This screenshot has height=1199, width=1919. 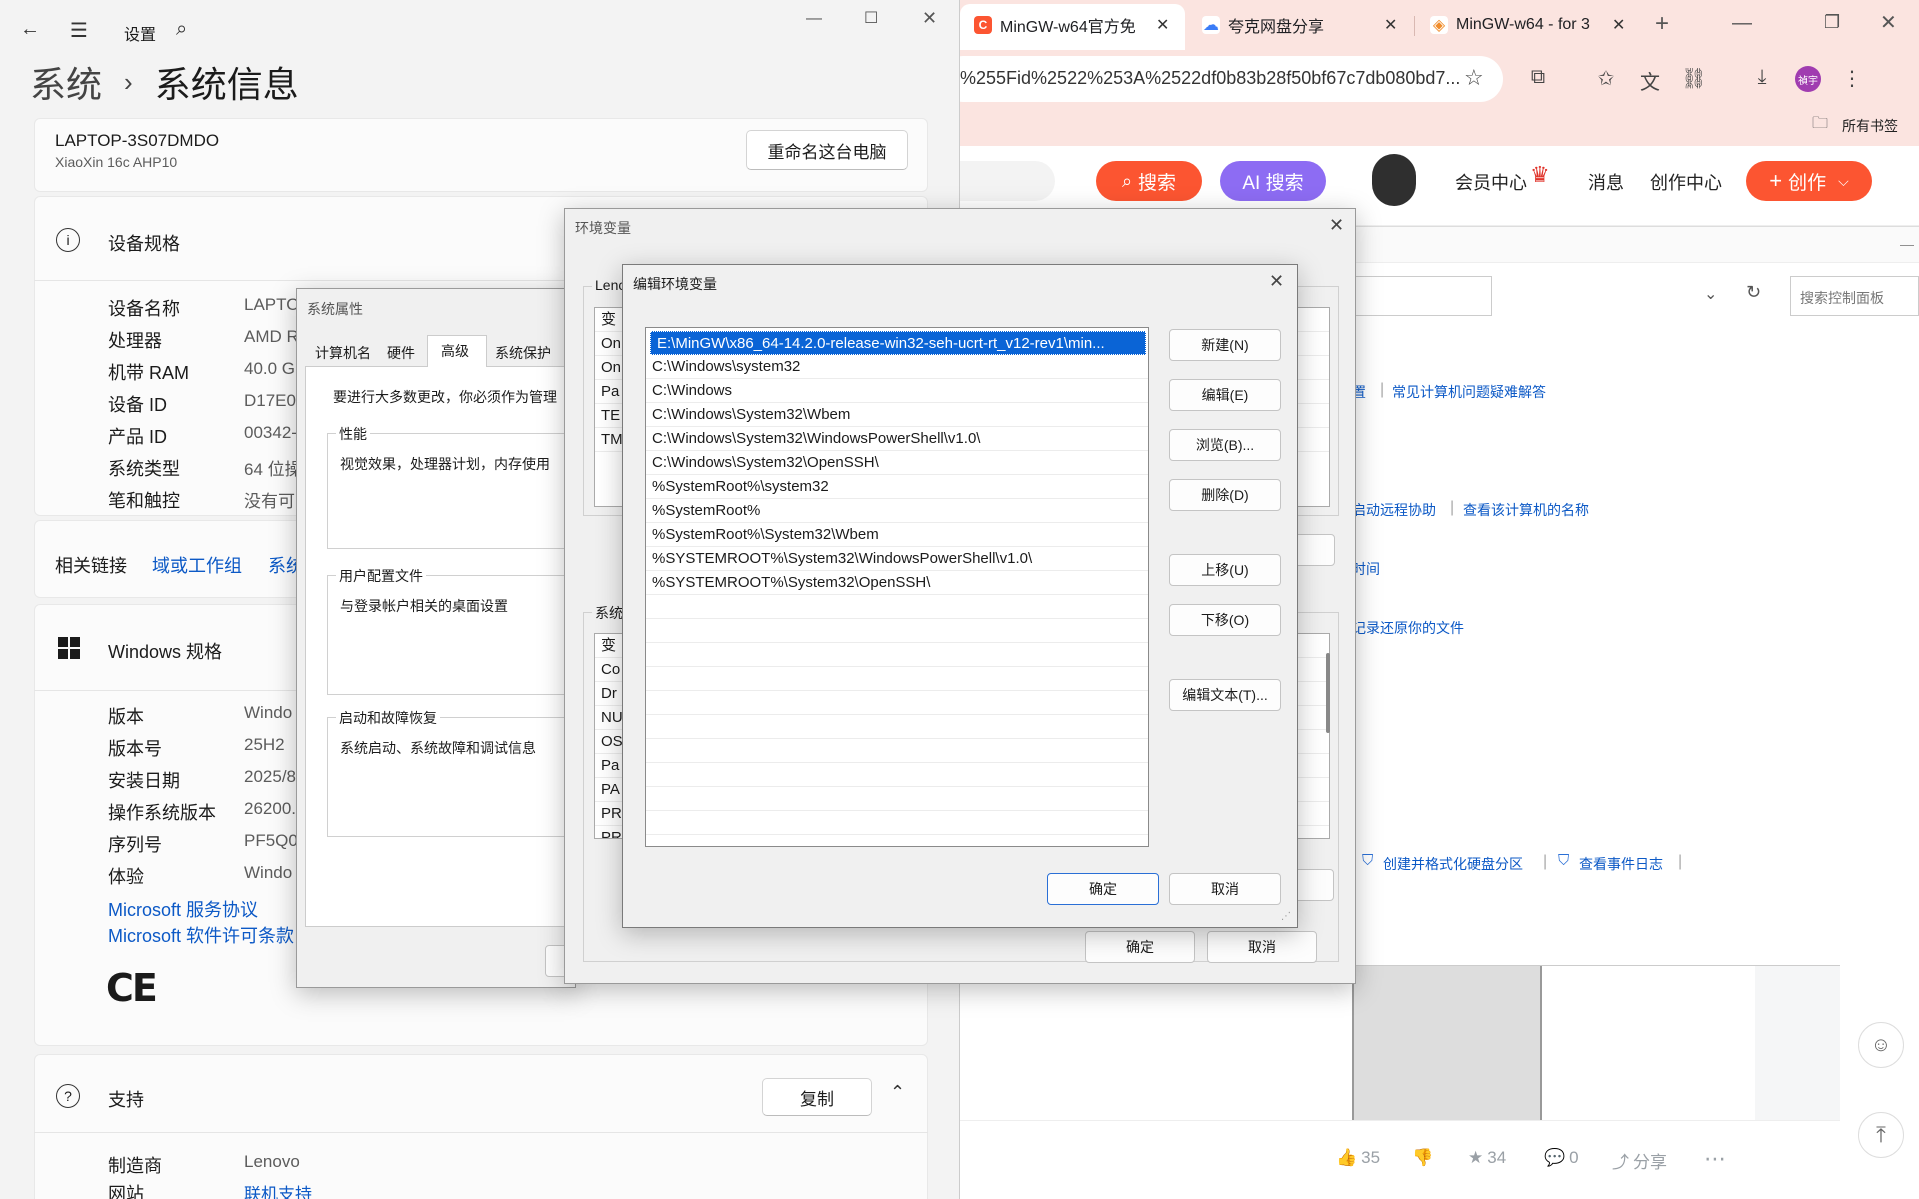 I want to click on cp-link-remote-assist: 启动远程协助, so click(x=1394, y=510).